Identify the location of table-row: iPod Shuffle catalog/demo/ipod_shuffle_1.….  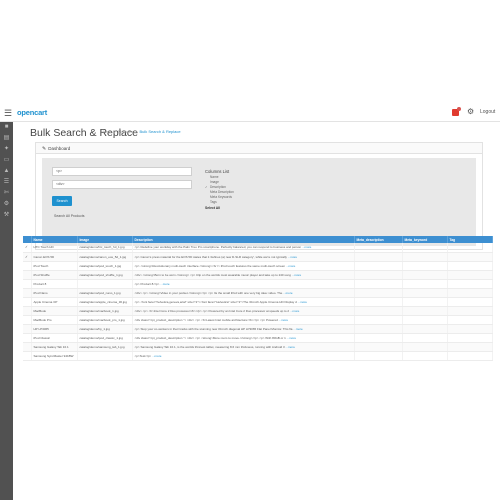
(258, 275).